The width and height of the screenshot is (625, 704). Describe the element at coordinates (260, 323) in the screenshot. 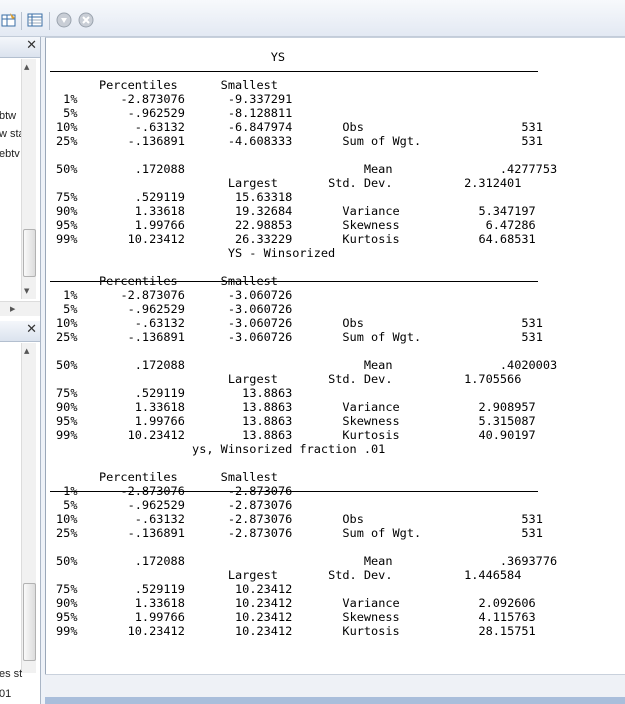

I see `output-value: -3.060726` at that location.